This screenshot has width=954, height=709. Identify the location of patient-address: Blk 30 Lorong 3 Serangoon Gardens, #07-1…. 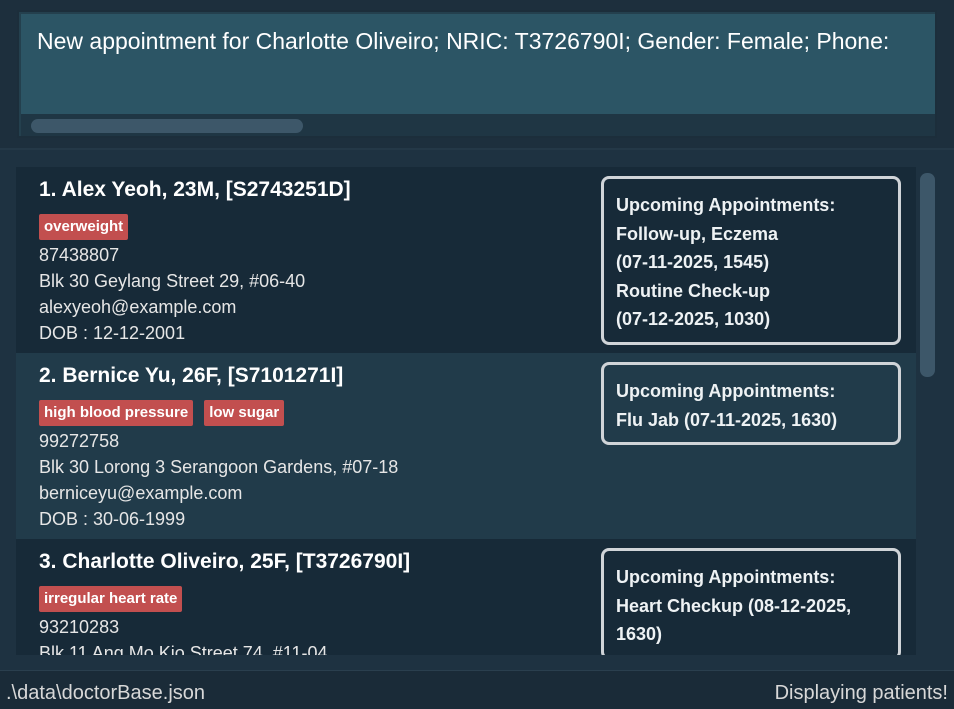
(219, 467).